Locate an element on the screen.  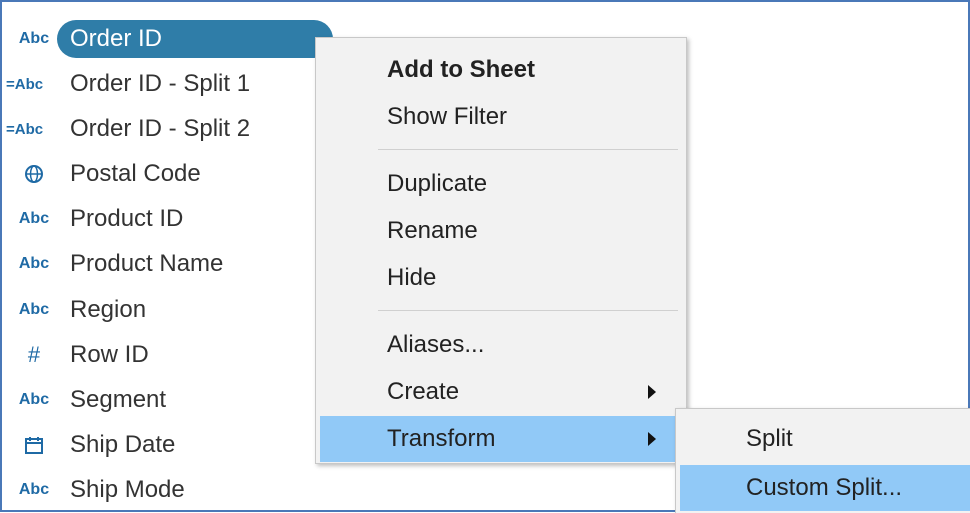
field-label: Ship Date is located at coordinates (123, 444).